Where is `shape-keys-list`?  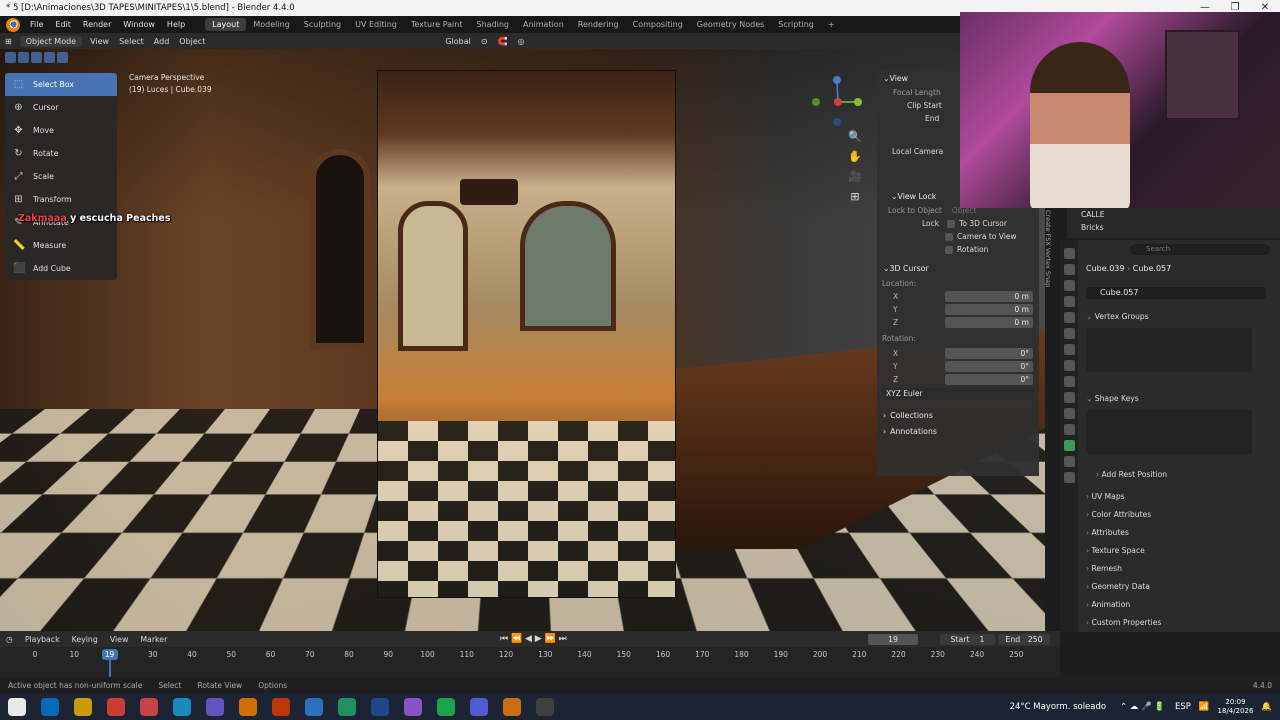
shape-keys-list is located at coordinates (1169, 432).